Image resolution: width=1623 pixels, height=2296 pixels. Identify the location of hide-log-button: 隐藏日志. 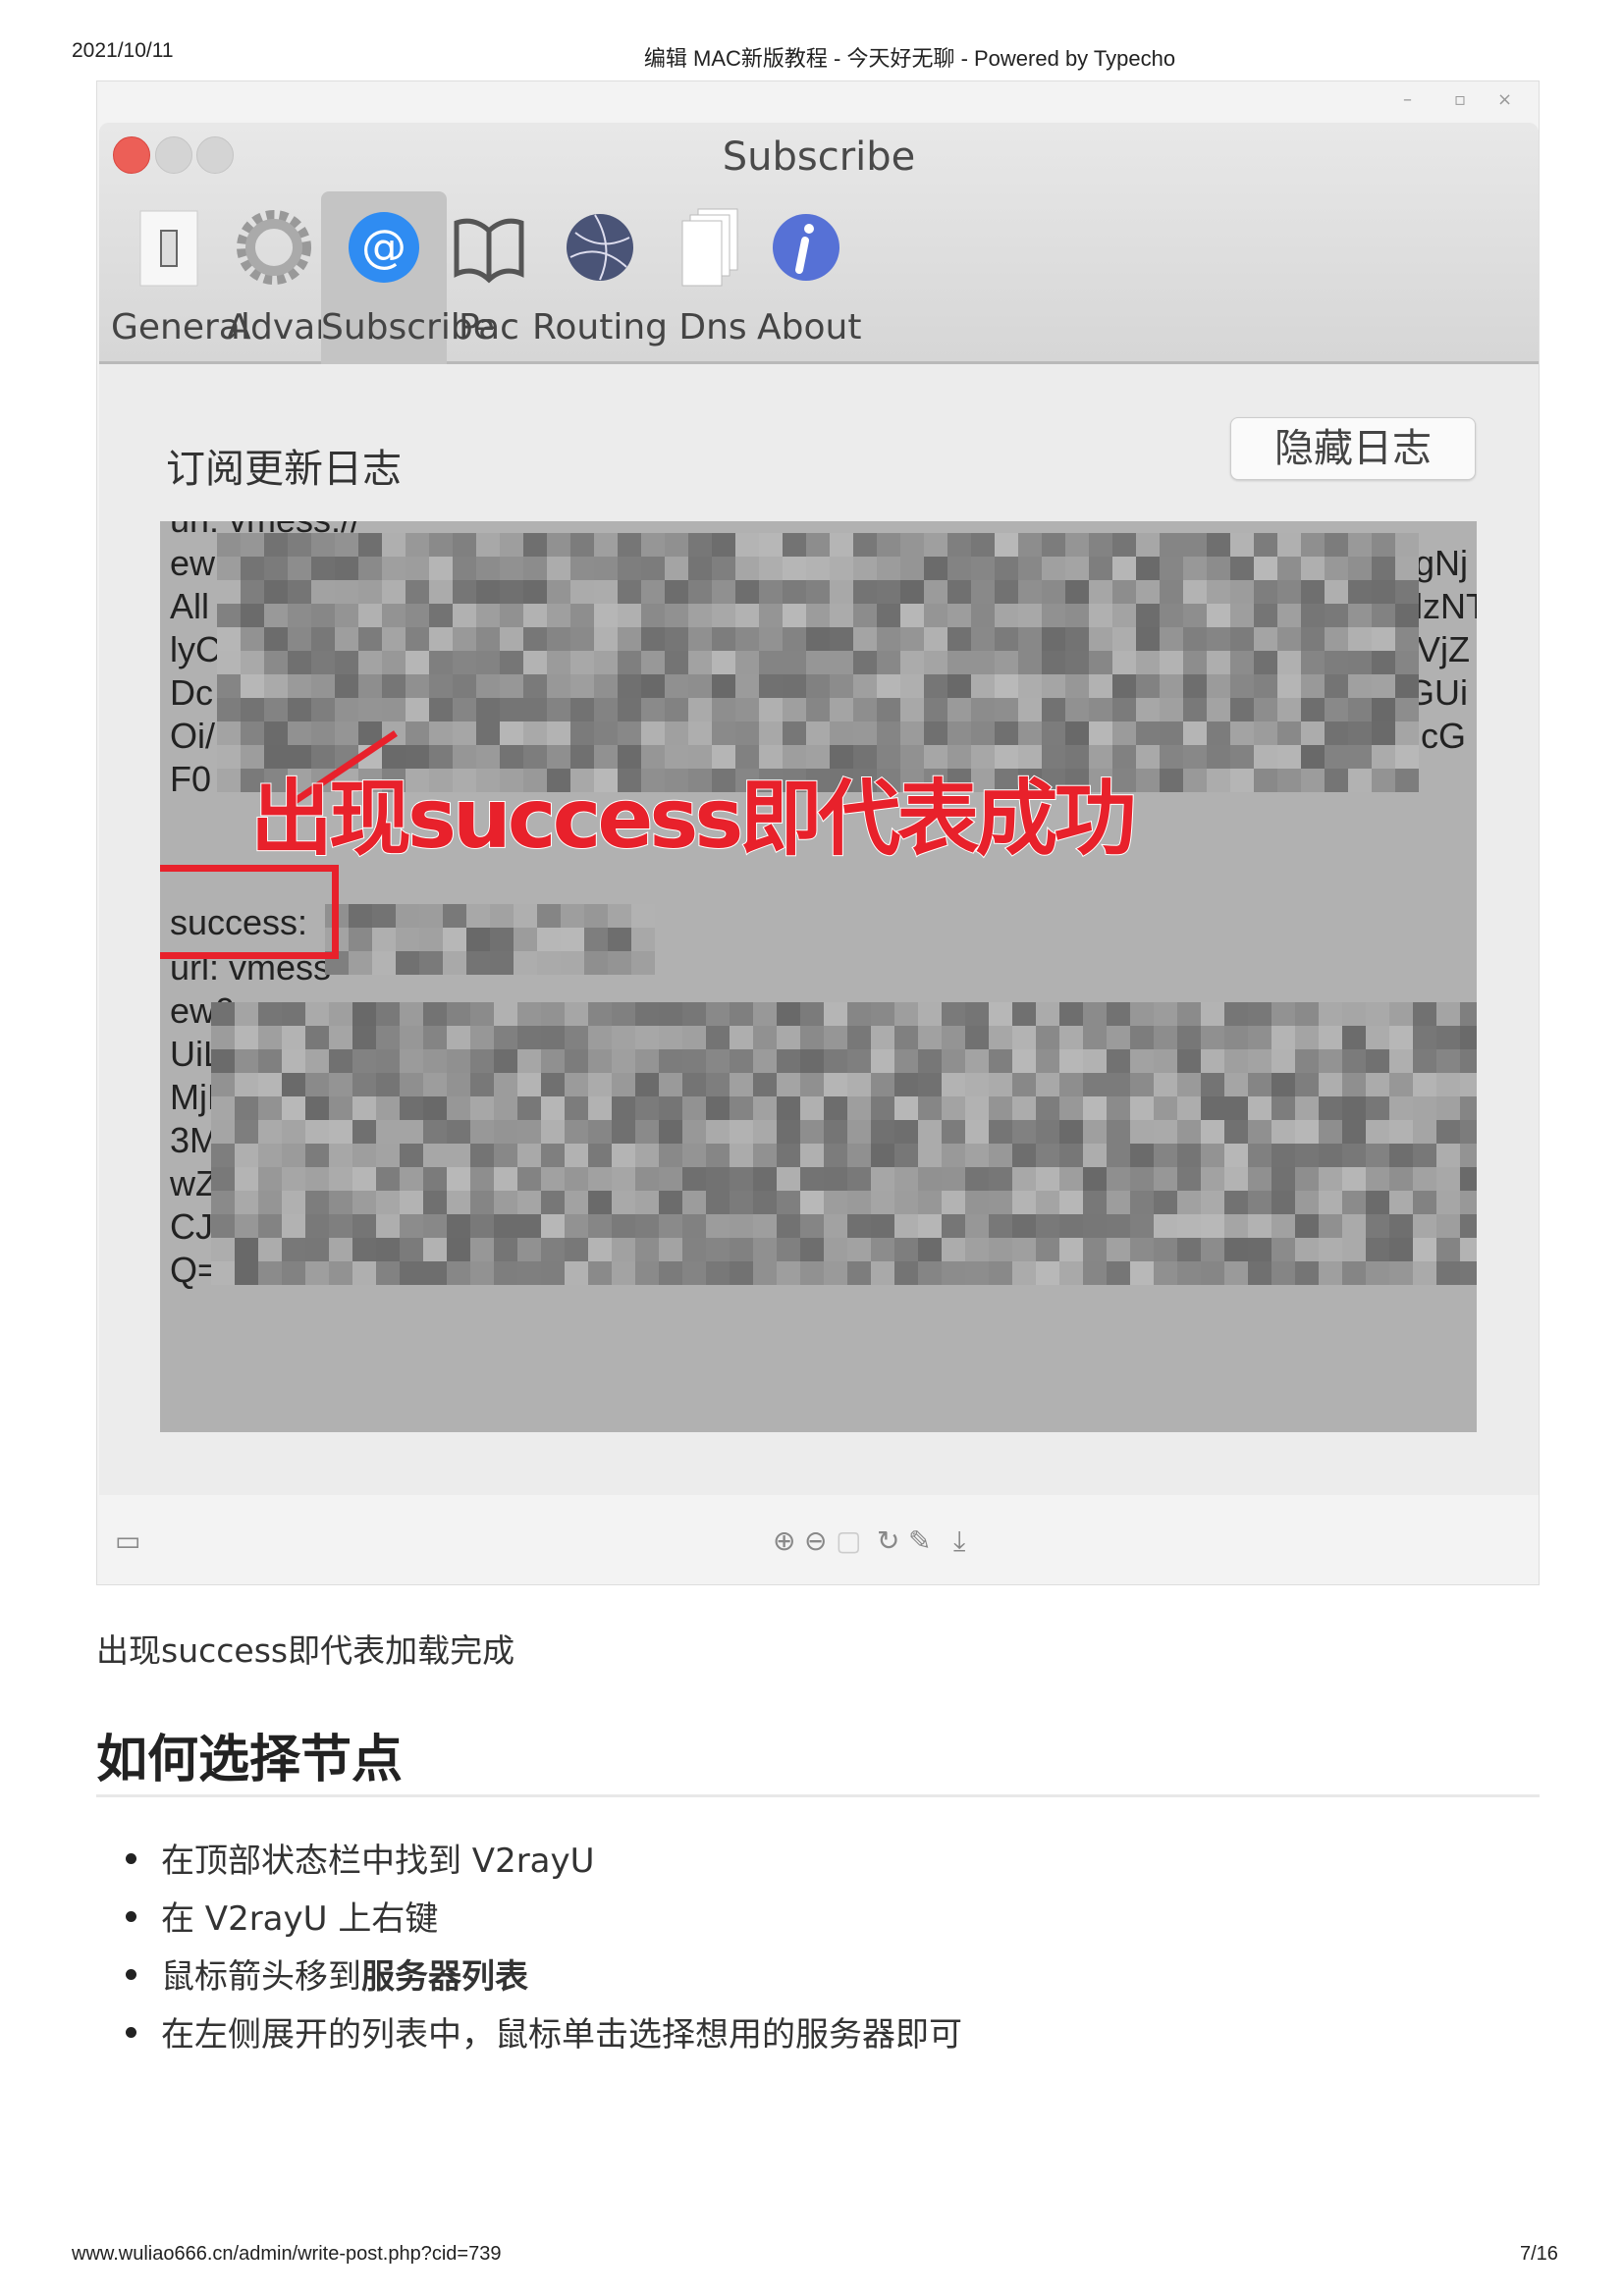
(1353, 448).